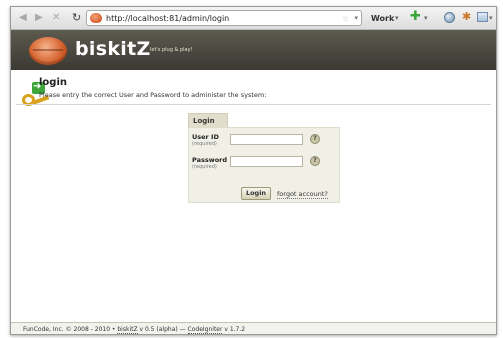 The image size is (503, 338). What do you see at coordinates (171, 50) in the screenshot?
I see `site-tagline: let's plug & play!` at bounding box center [171, 50].